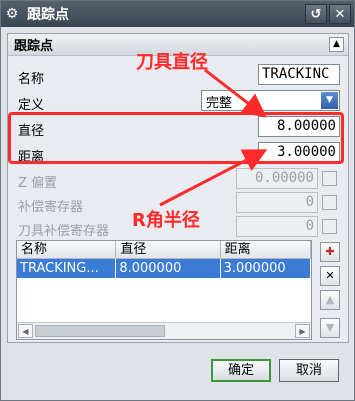 This screenshot has width=355, height=401. What do you see at coordinates (266, 268) in the screenshot?
I see `cell-distance: 3.000000` at bounding box center [266, 268].